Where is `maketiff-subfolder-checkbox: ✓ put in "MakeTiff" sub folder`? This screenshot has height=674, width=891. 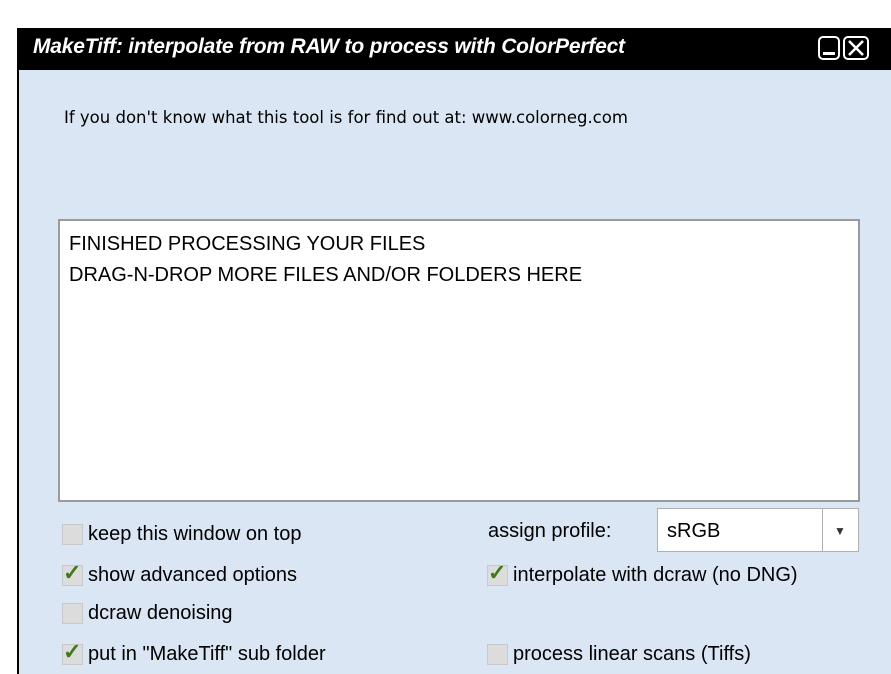 maketiff-subfolder-checkbox: ✓ put in "MakeTiff" sub folder is located at coordinates (194, 652).